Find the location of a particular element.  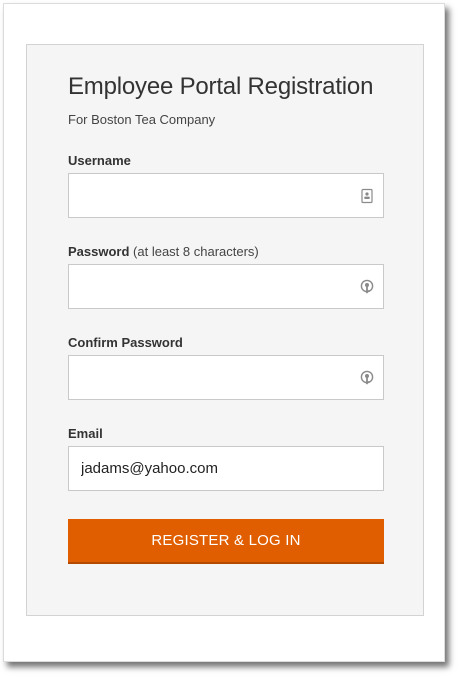

email-field is located at coordinates (226, 468).